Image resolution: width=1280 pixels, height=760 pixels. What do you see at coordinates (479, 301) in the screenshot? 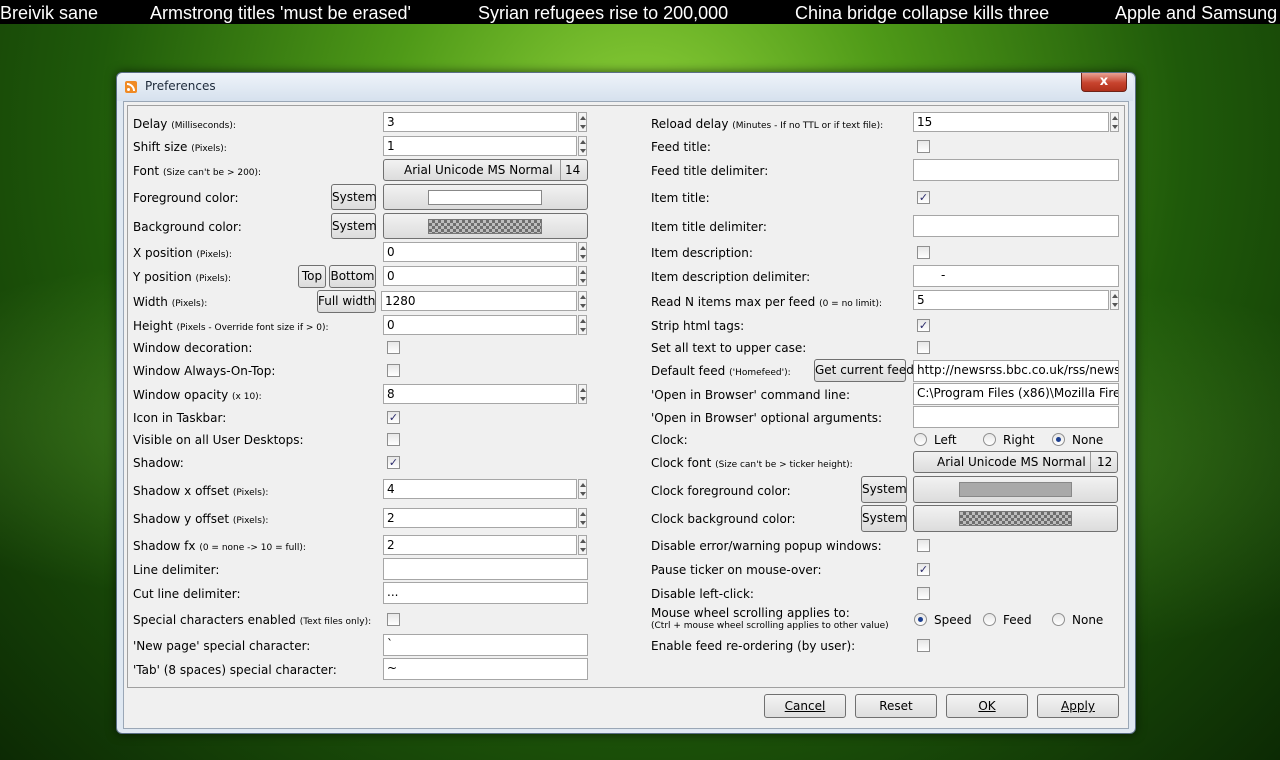
I see `width-input: 1280` at bounding box center [479, 301].